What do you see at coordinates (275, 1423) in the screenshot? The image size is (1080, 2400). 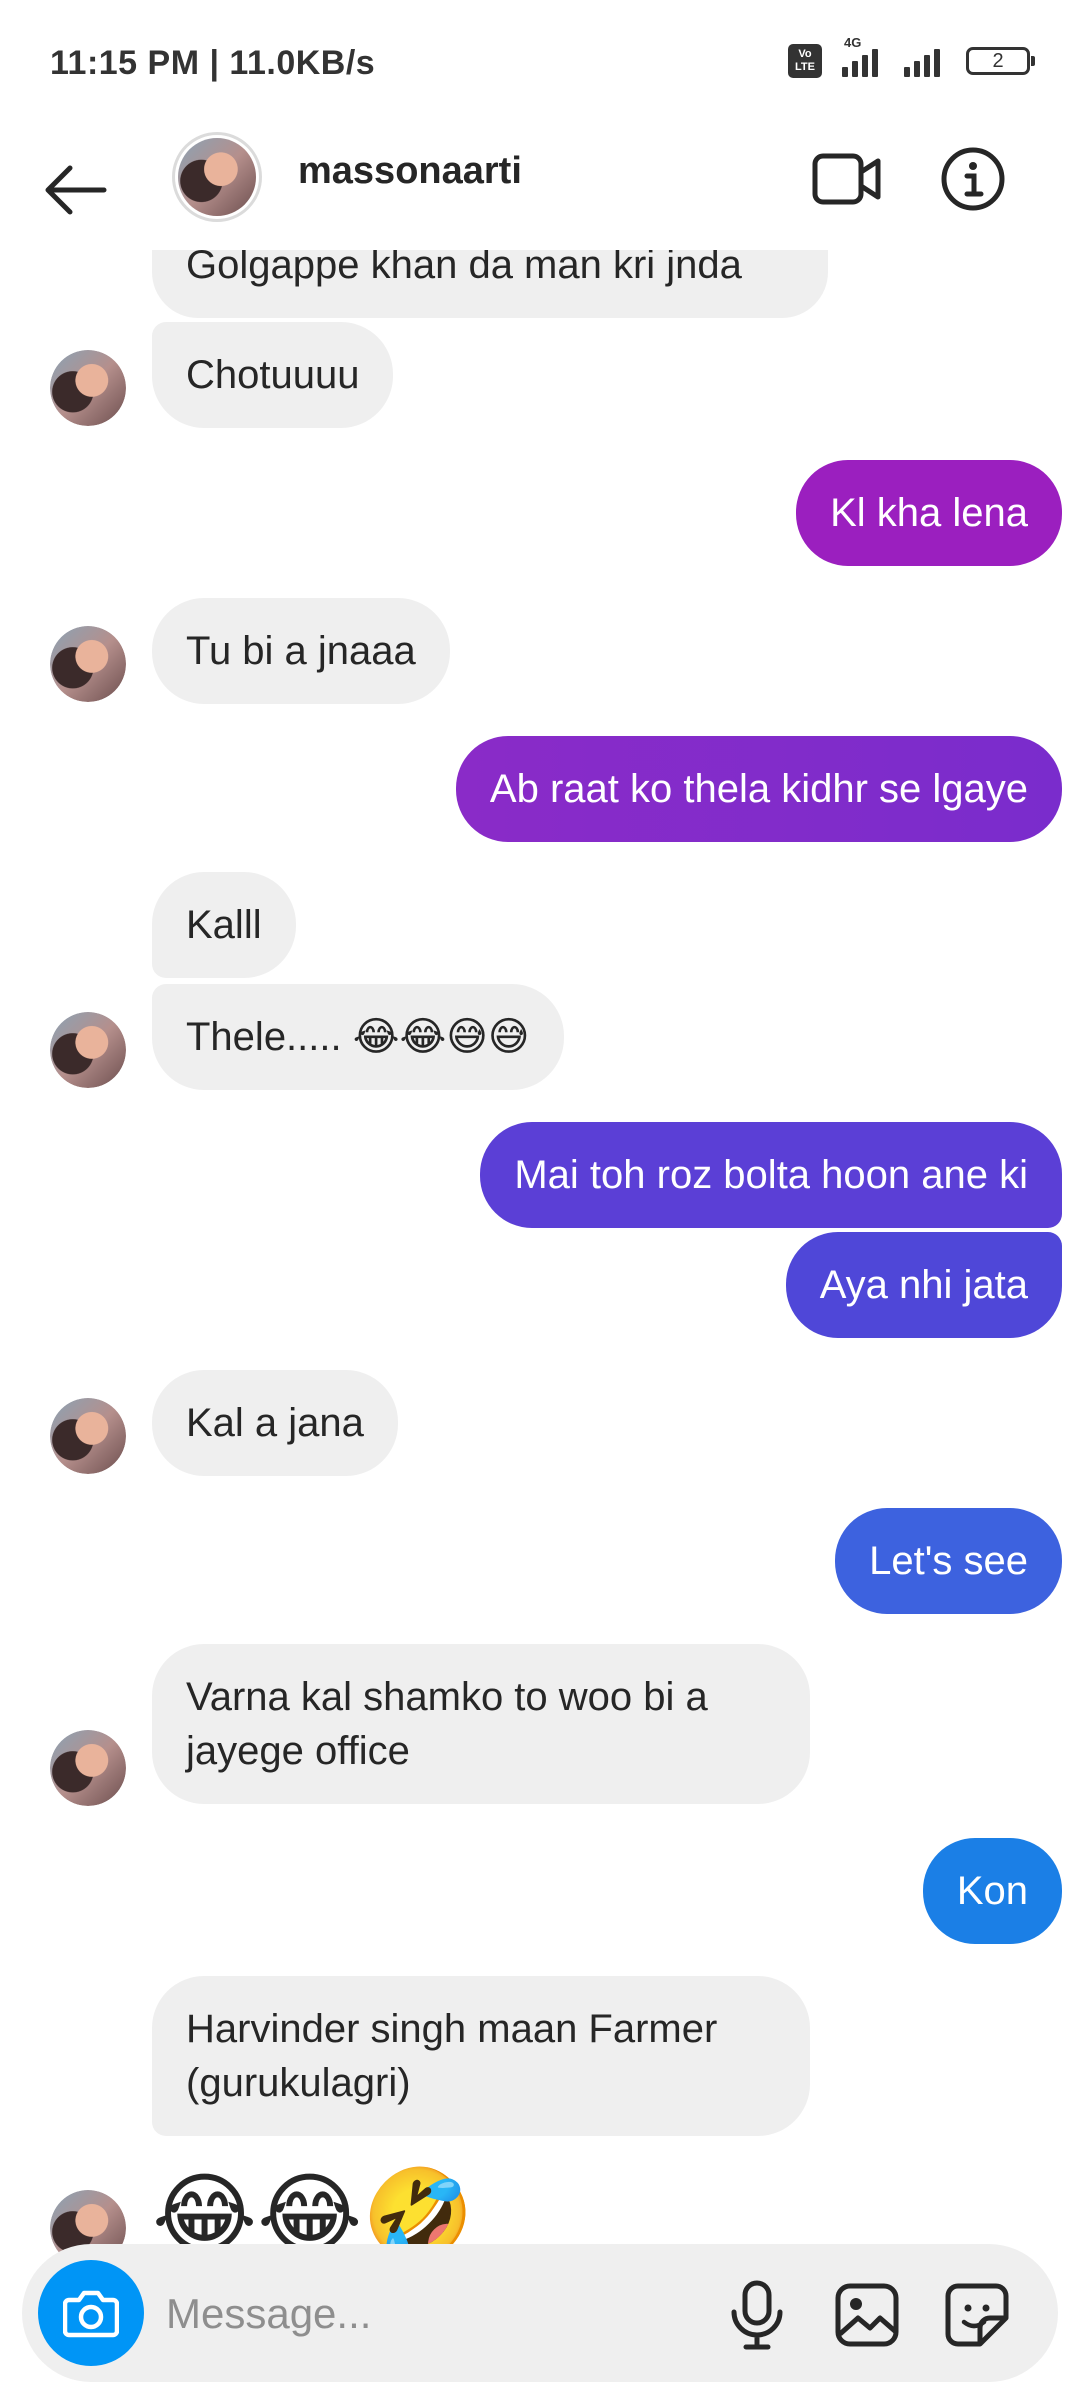 I see `message-received: Kal a jana` at bounding box center [275, 1423].